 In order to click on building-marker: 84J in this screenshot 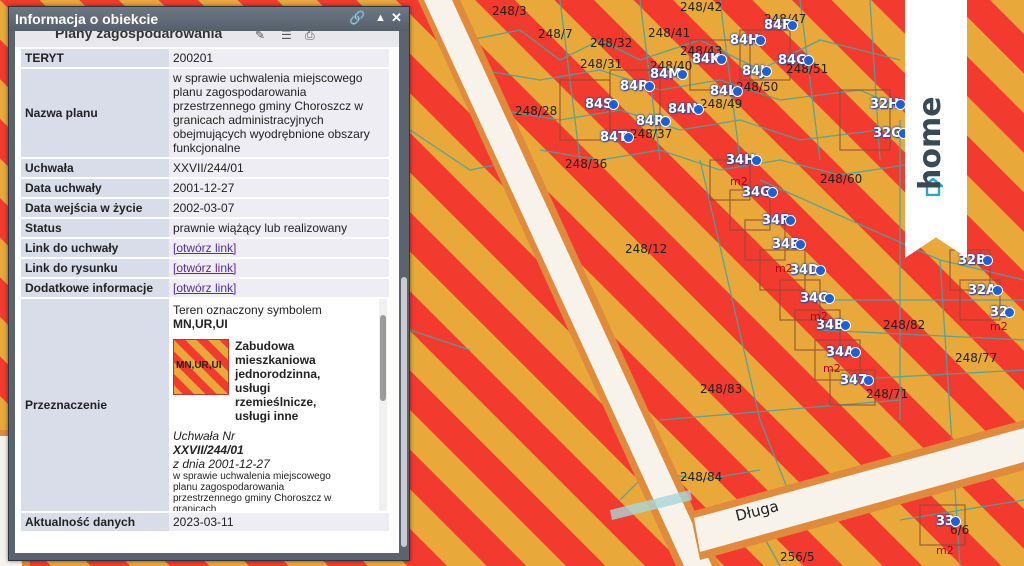, I will do `click(757, 71)`.